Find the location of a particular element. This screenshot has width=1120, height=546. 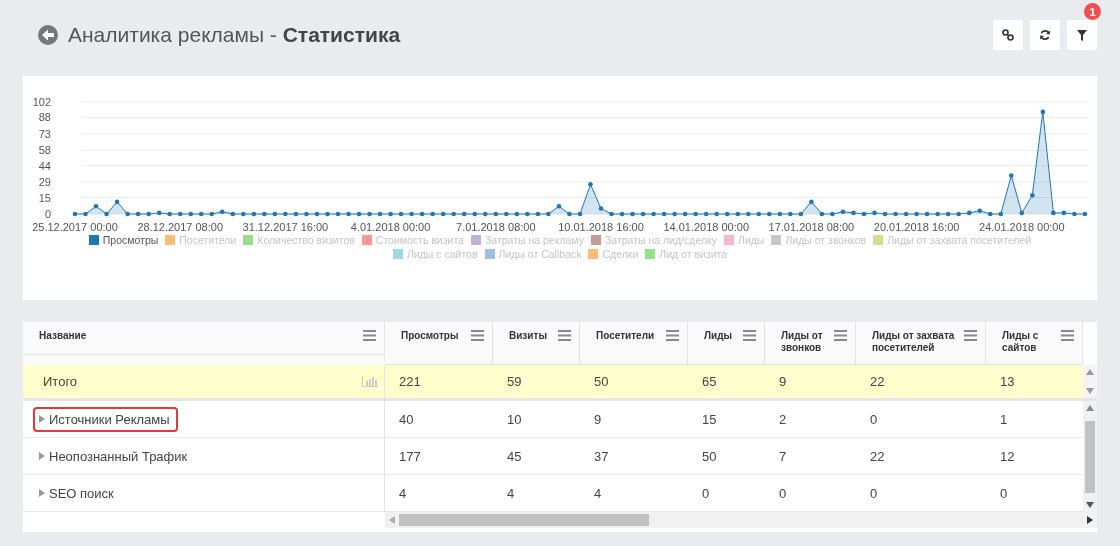

filter-button is located at coordinates (1082, 35).